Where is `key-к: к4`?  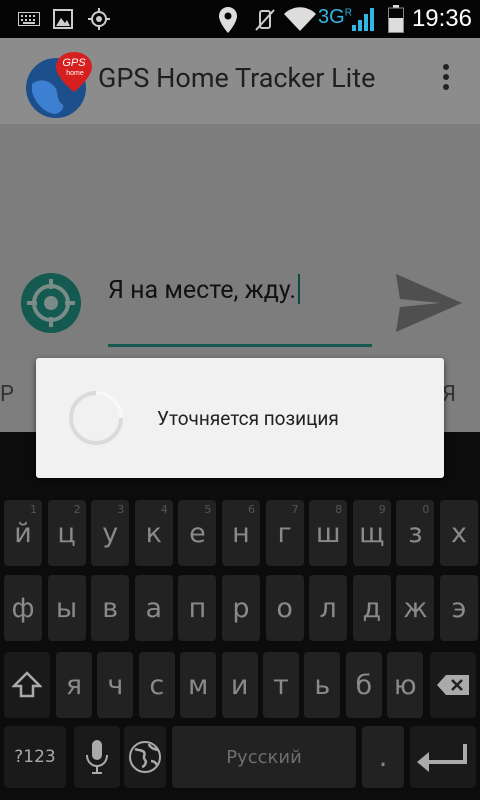
key-к: к4 is located at coordinates (153, 533).